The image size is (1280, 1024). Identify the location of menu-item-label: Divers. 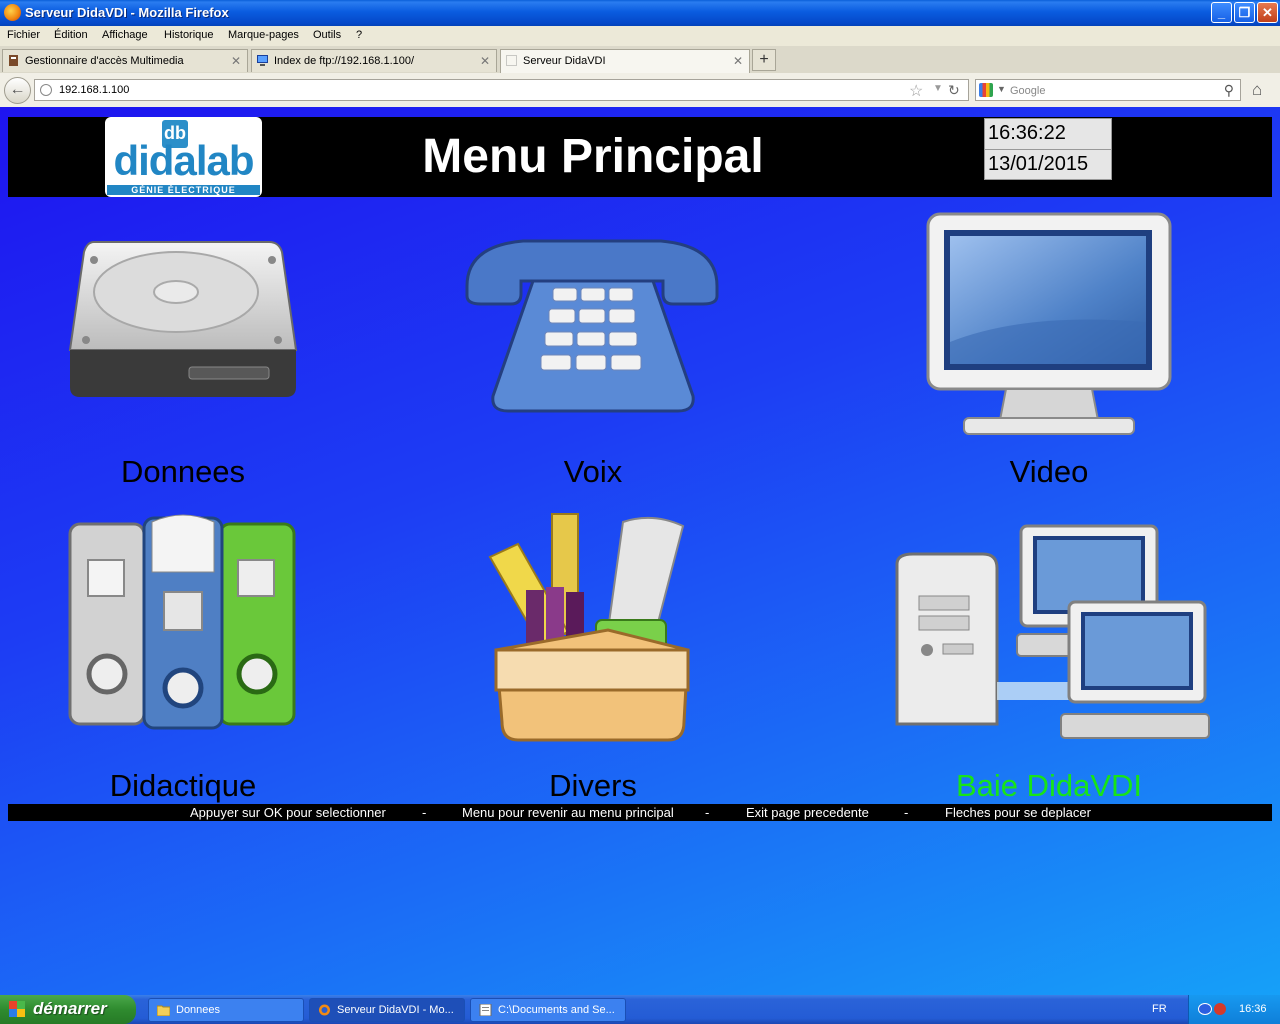
(593, 785).